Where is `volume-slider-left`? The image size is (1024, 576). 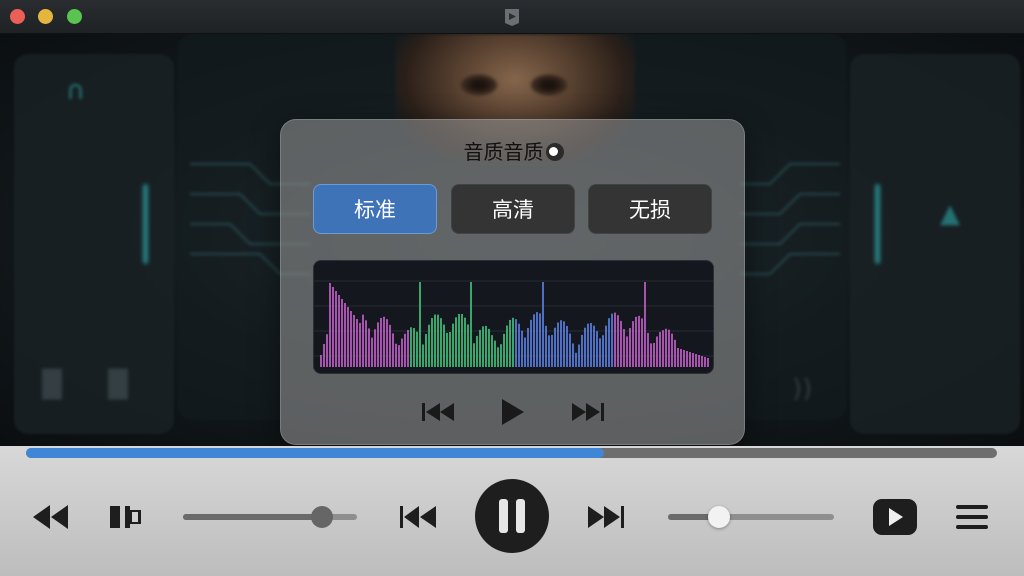
volume-slider-left is located at coordinates (270, 517).